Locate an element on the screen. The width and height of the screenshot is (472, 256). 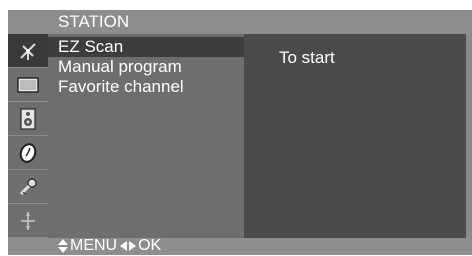
category-special is located at coordinates (28, 187).